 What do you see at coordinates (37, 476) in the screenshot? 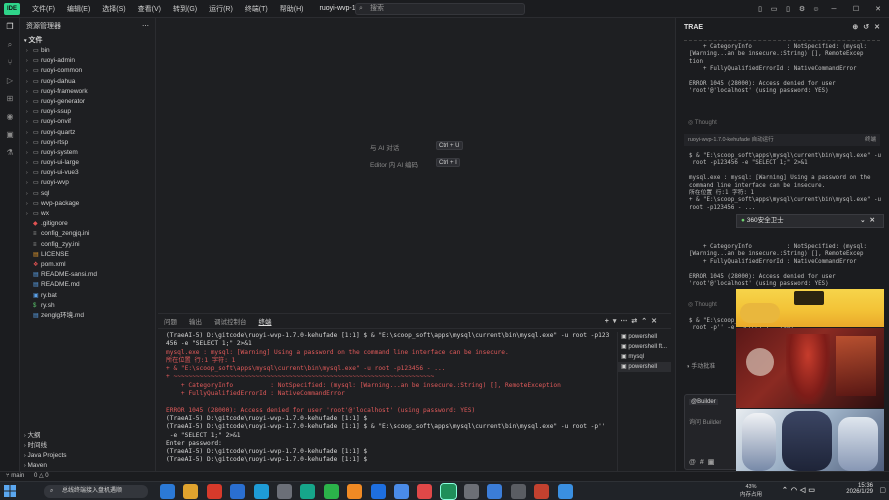
I see `problems-indicator: 0 △ 0` at bounding box center [37, 476].